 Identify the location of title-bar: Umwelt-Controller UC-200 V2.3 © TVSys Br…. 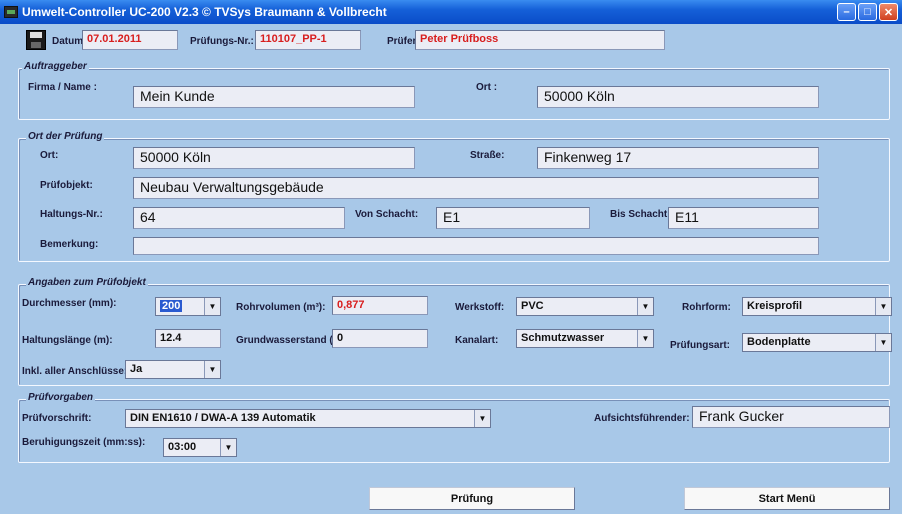
(451, 12).